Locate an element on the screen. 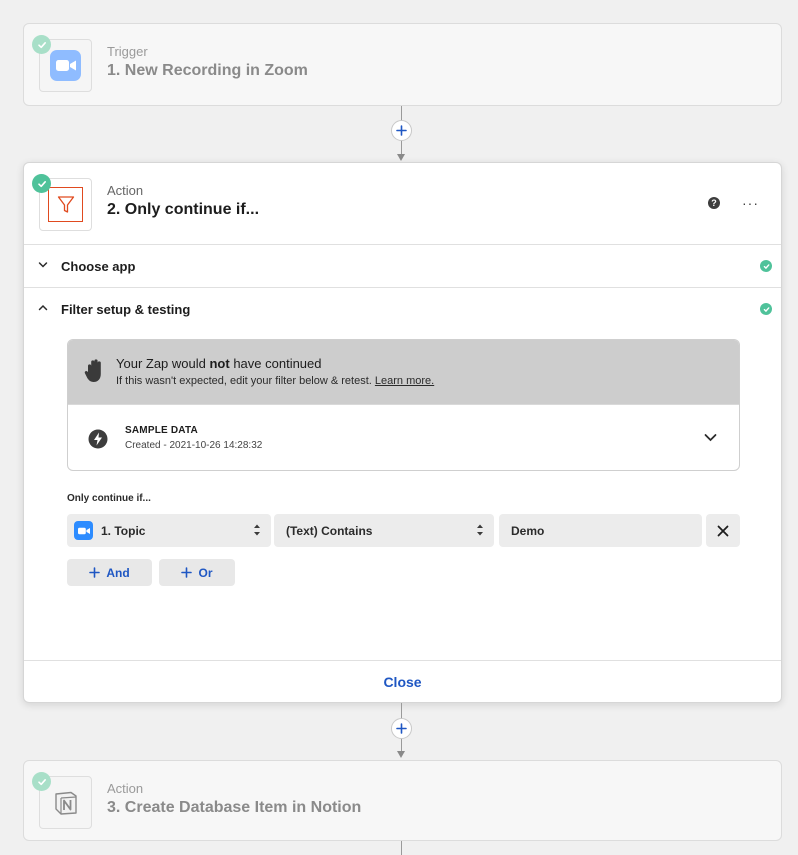 This screenshot has width=798, height=855. filter-funnel-icon is located at coordinates (65, 204).